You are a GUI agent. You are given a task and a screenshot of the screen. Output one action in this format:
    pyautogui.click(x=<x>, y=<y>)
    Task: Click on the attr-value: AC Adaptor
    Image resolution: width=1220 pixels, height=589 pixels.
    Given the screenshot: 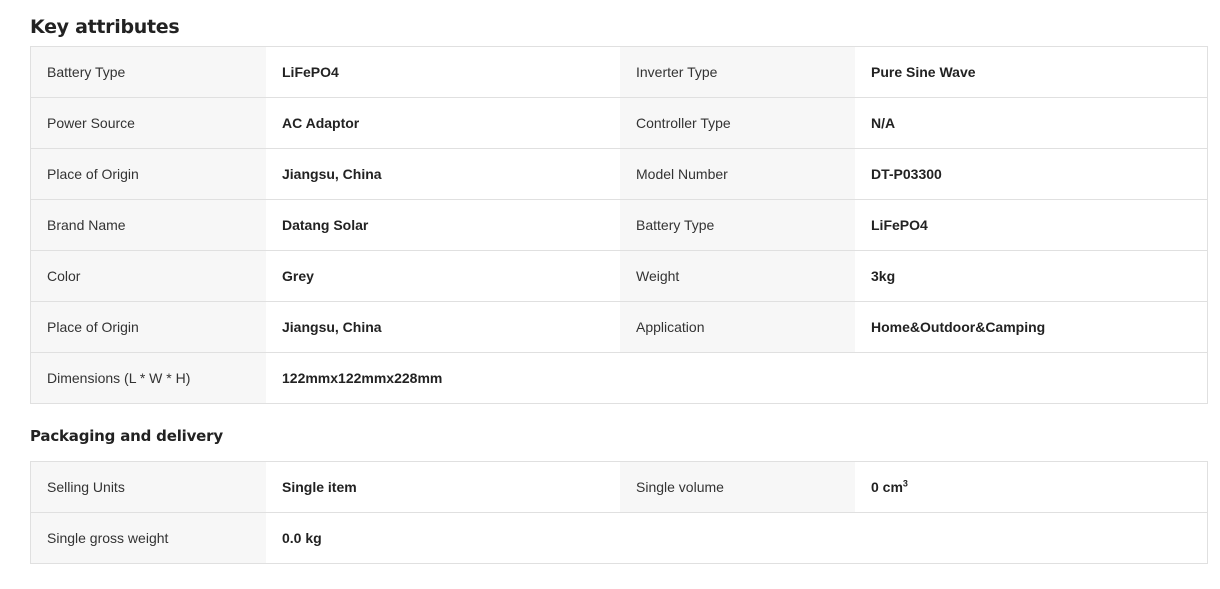 What is the action you would take?
    pyautogui.click(x=443, y=123)
    